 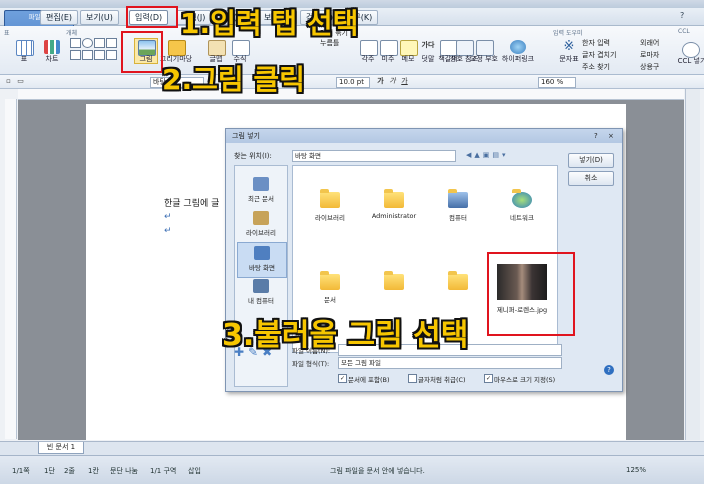 I want to click on treat-as-char-label: 글자처럼 취급(C), so click(x=442, y=380).